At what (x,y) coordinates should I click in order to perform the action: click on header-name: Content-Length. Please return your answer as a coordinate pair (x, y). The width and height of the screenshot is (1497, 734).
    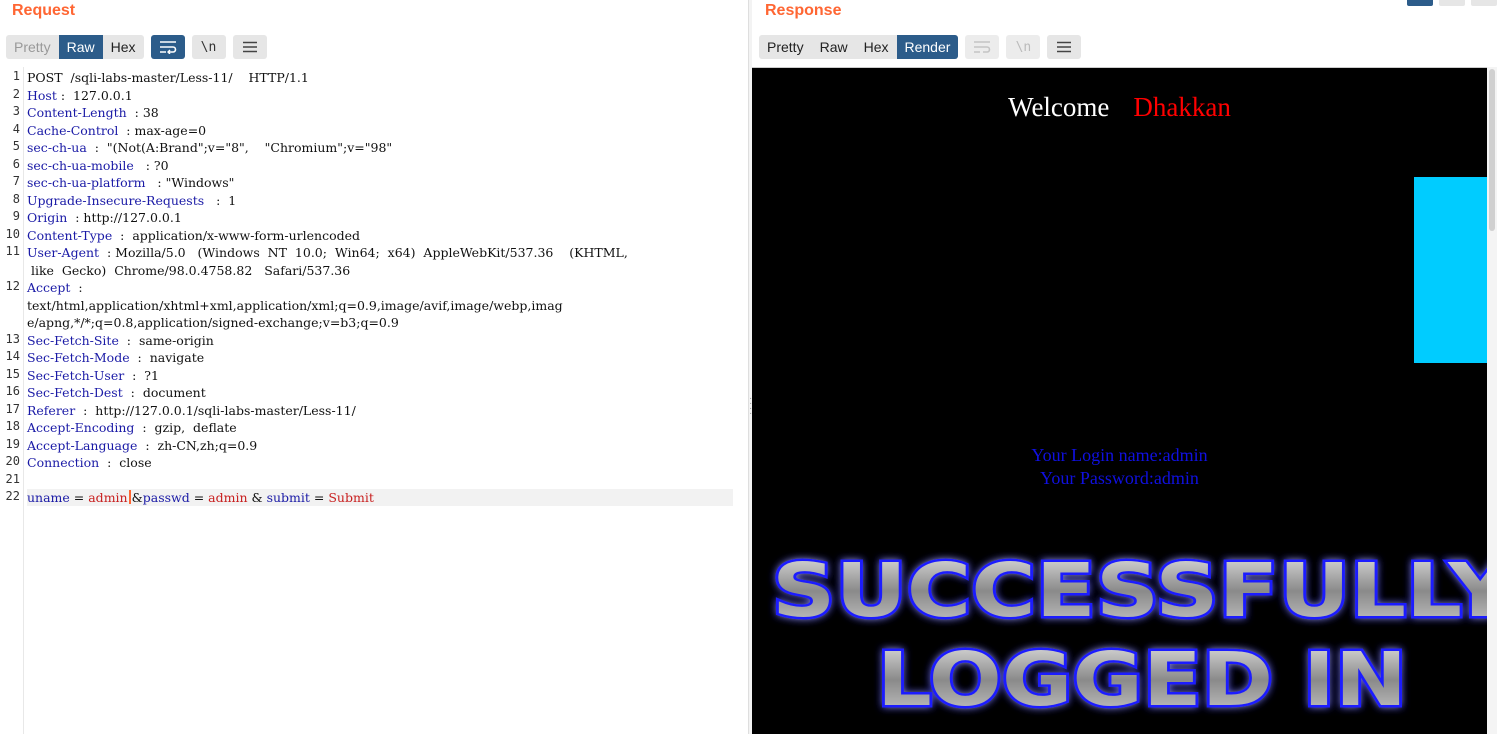
    Looking at the image, I should click on (77, 112).